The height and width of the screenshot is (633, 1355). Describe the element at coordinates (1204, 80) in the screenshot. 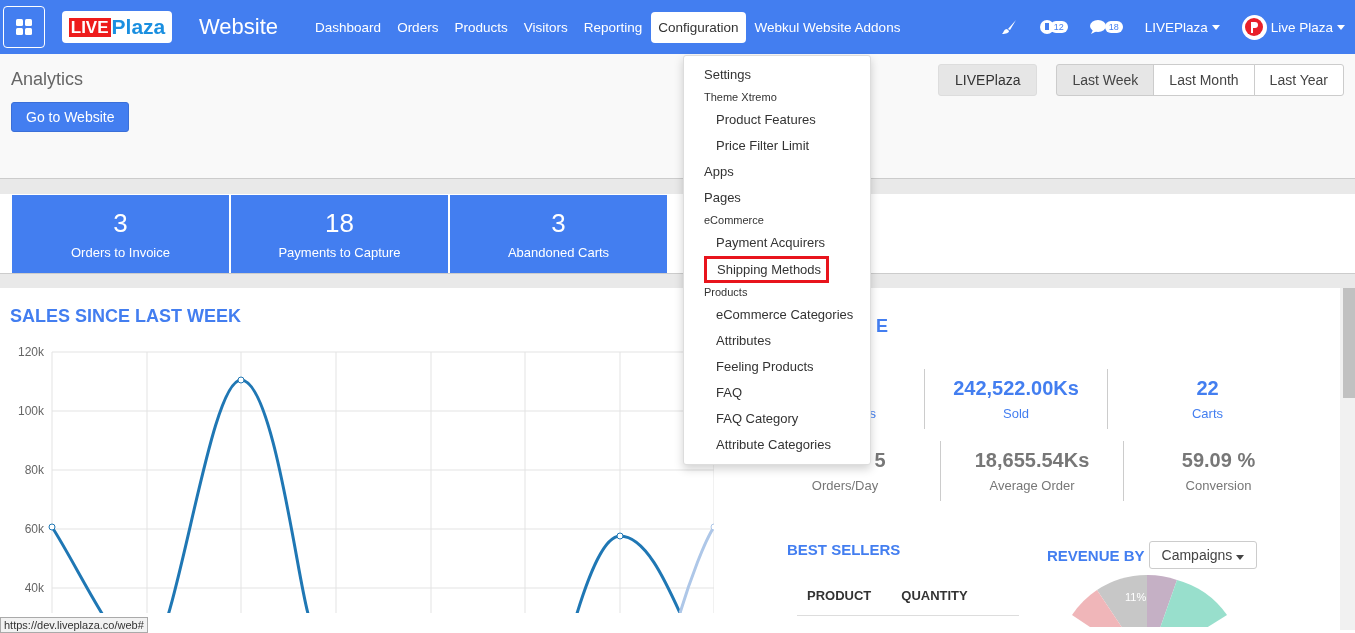

I see `period-button: Last Month` at that location.